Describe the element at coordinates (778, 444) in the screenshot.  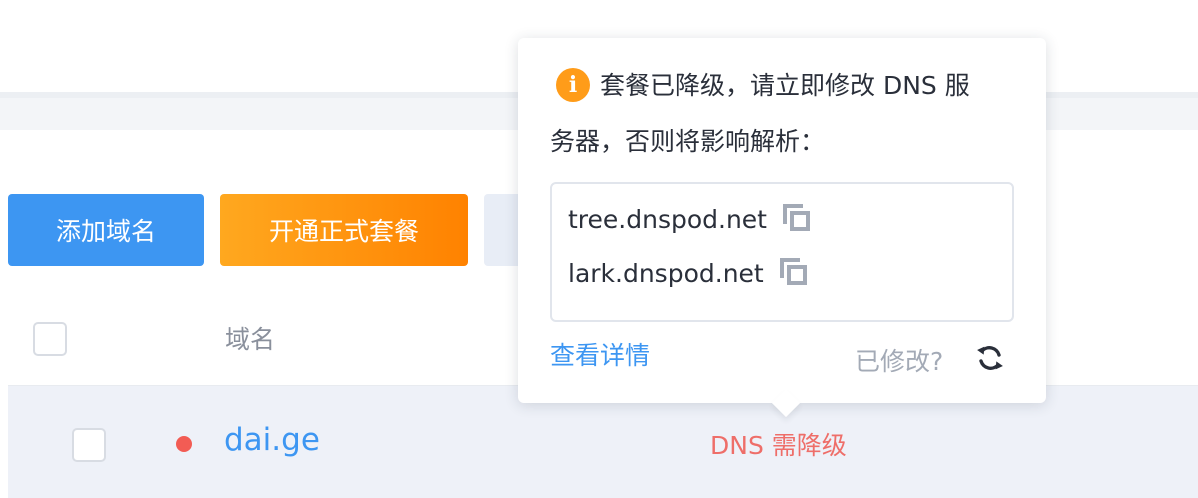
I see `dns-status-text: DNS 需降级` at that location.